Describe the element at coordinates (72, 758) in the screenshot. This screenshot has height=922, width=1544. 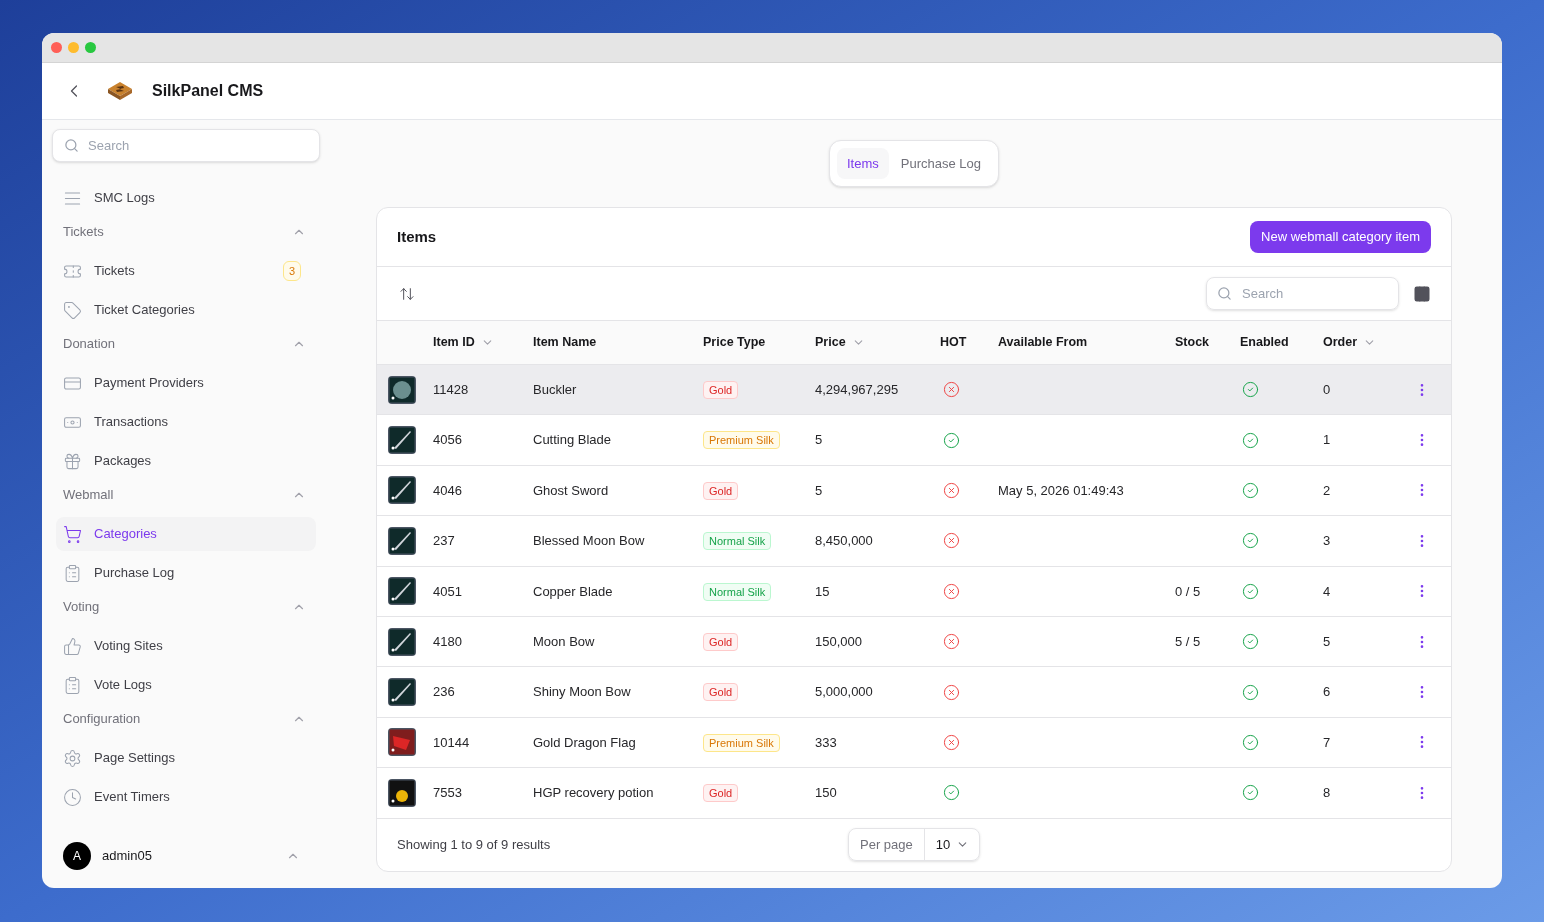
I see `settings-icon` at that location.